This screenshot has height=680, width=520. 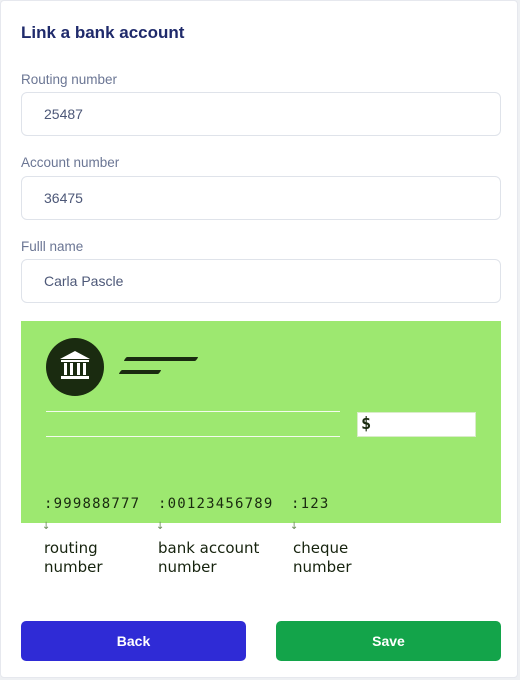 What do you see at coordinates (209, 548) in the screenshot?
I see `caption-line: bank account` at bounding box center [209, 548].